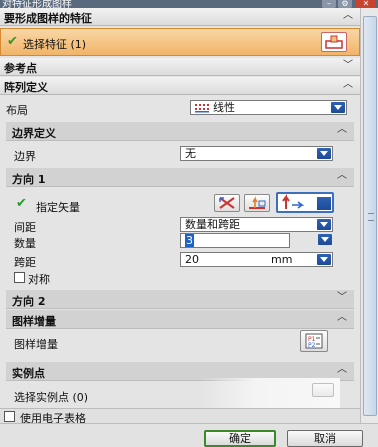 The width and height of the screenshot is (378, 447). What do you see at coordinates (28, 373) in the screenshot?
I see `section-label: 实例点` at bounding box center [28, 373].